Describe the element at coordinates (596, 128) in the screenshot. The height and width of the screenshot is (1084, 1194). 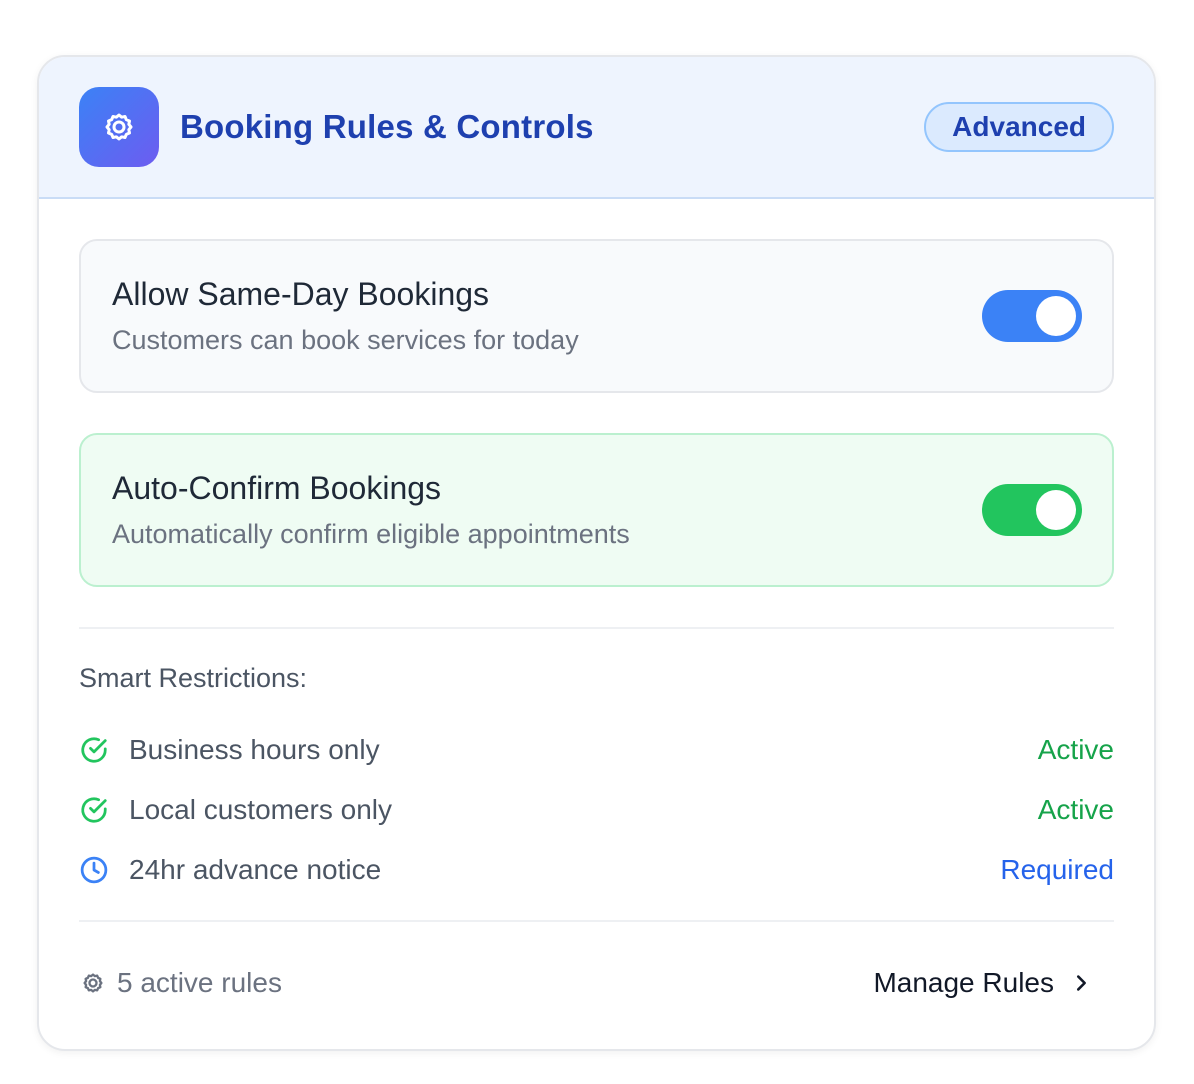
I see `card-header: Booking Rules & Controls Advanced` at that location.